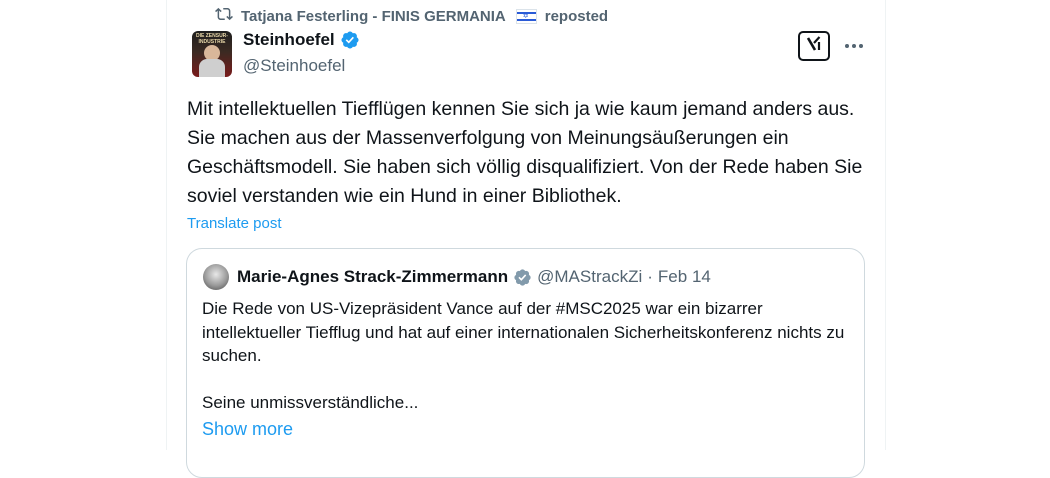  What do you see at coordinates (522, 277) in the screenshot?
I see `quoted-verified-badge-icon` at bounding box center [522, 277].